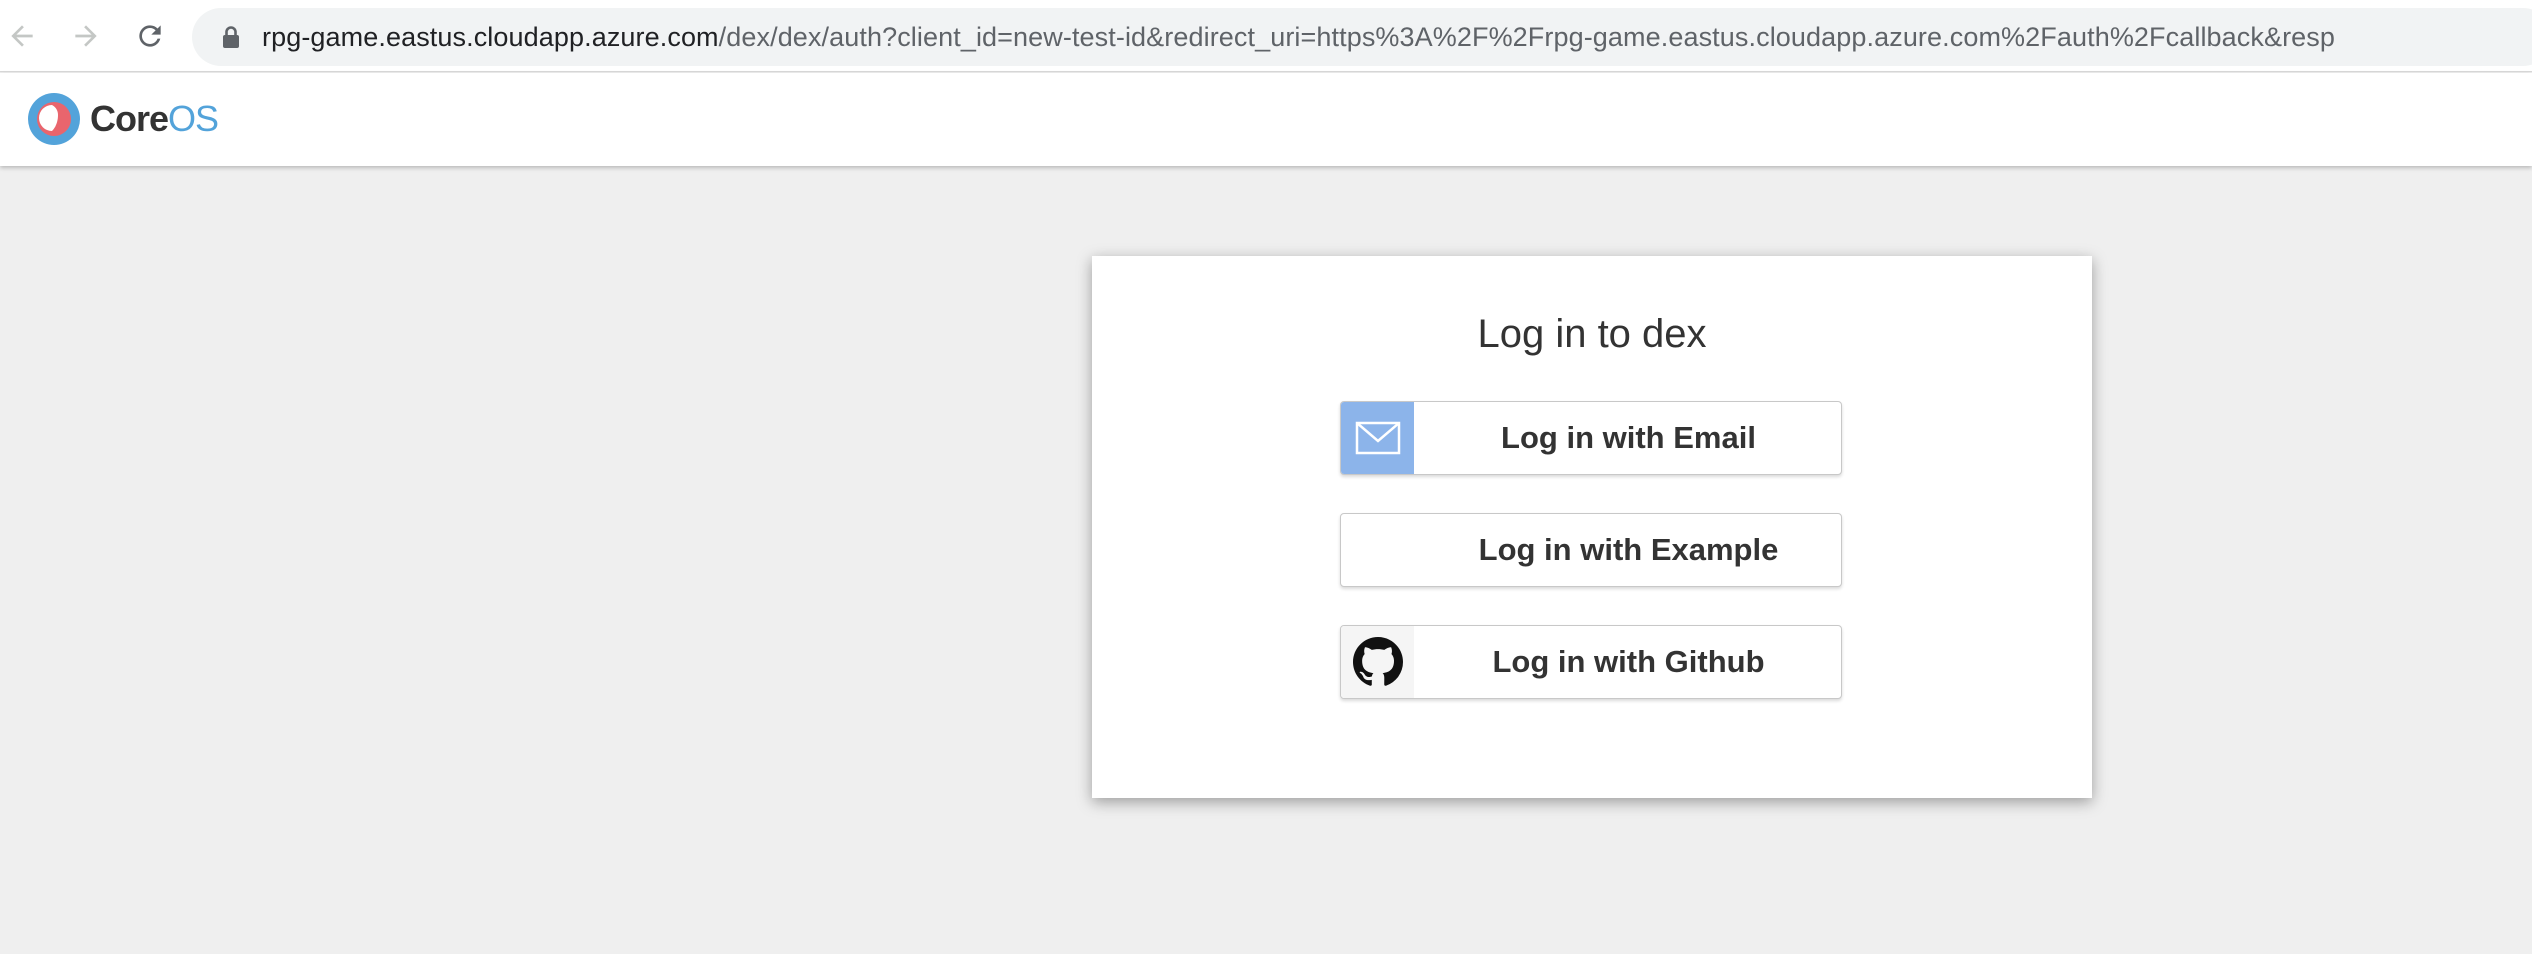 The height and width of the screenshot is (954, 2532). What do you see at coordinates (54, 119) in the screenshot?
I see `coreos-logo-icon` at bounding box center [54, 119].